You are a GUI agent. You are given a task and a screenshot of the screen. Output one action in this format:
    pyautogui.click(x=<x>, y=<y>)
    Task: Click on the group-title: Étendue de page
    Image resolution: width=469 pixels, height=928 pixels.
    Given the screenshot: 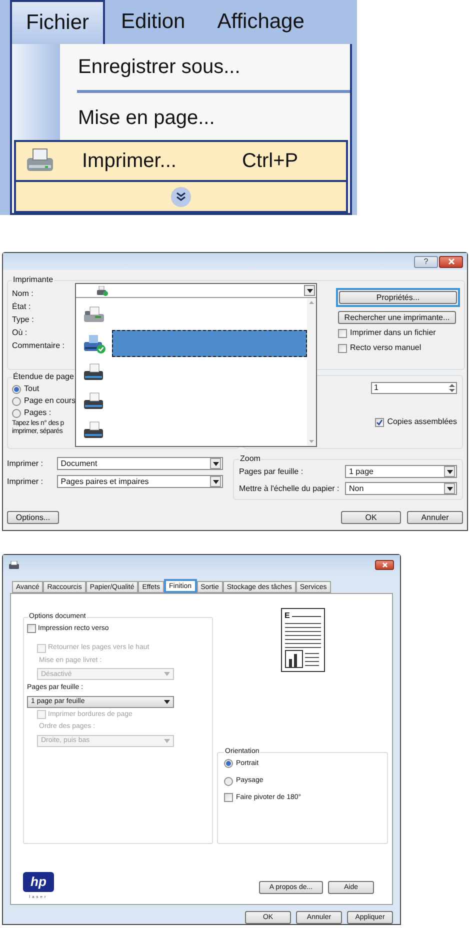 What is the action you would take?
    pyautogui.click(x=43, y=377)
    